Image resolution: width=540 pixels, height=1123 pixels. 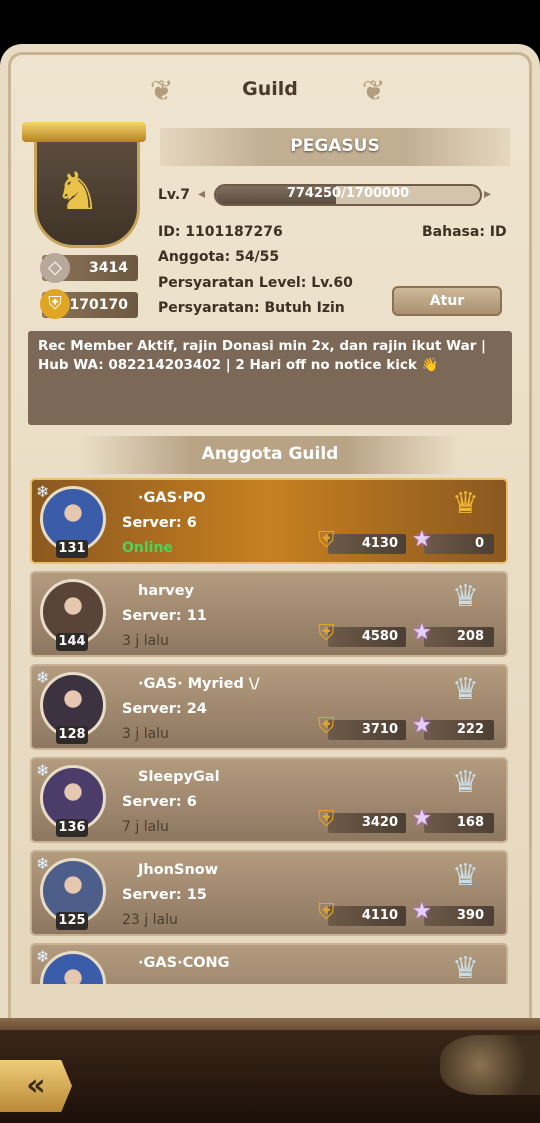 What do you see at coordinates (72, 735) in the screenshot?
I see `member-level: 128` at bounding box center [72, 735].